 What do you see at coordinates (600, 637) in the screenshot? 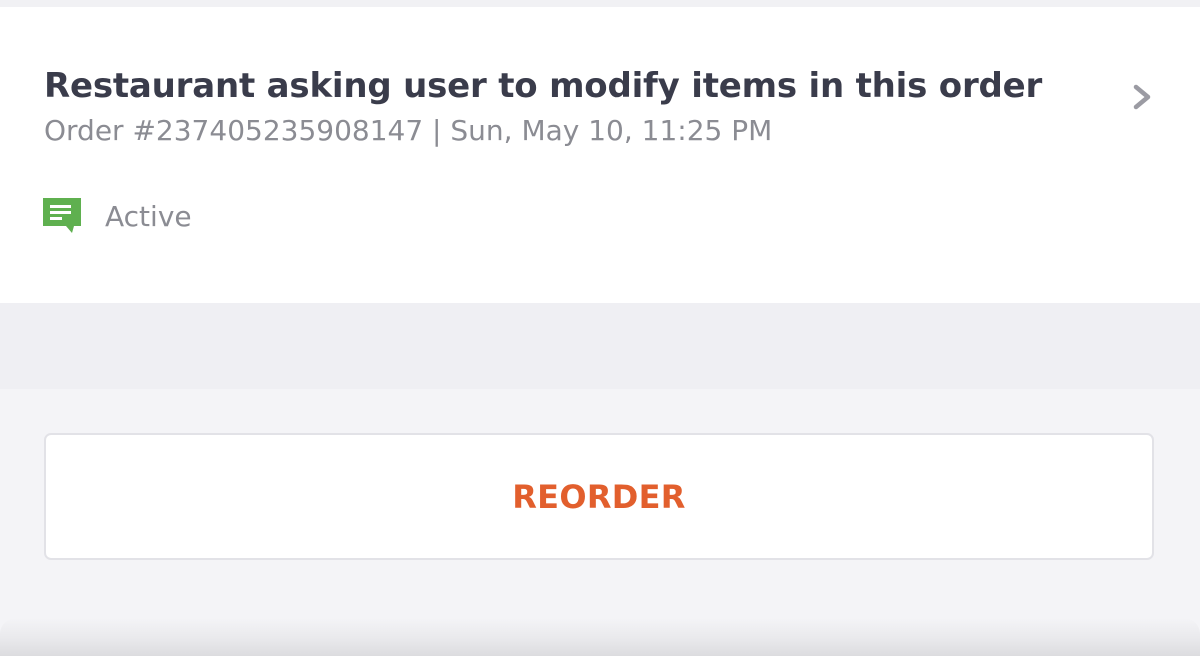
I see `bottom-sheet-edge` at bounding box center [600, 637].